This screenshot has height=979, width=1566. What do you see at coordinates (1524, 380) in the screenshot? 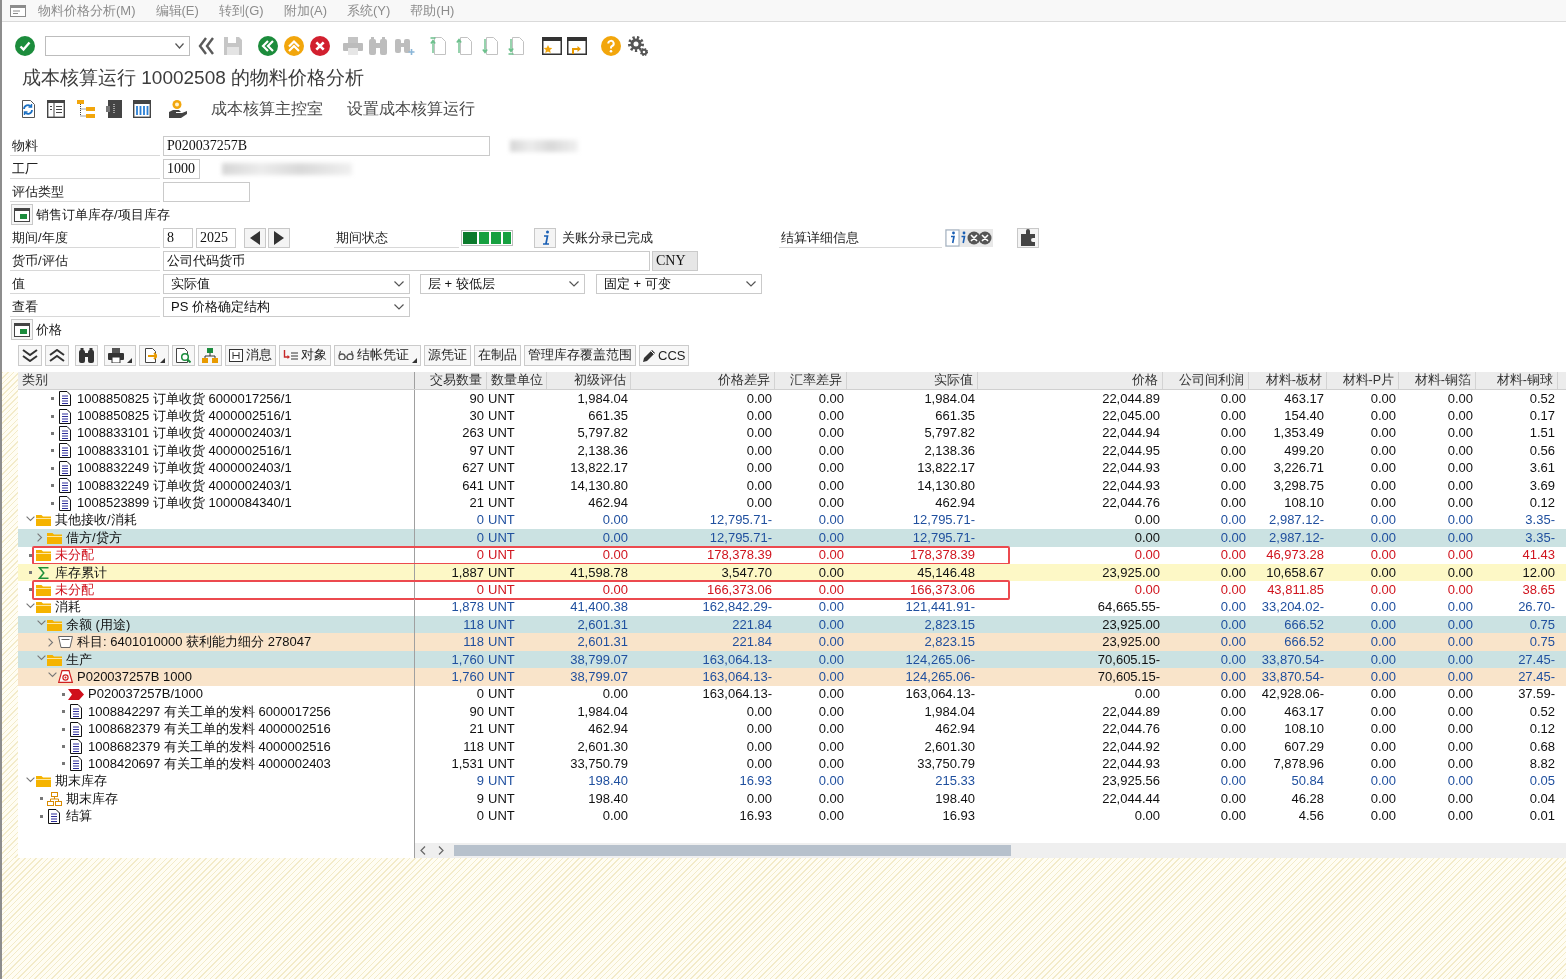
I see `column-header: 材料-铜球` at bounding box center [1524, 380].